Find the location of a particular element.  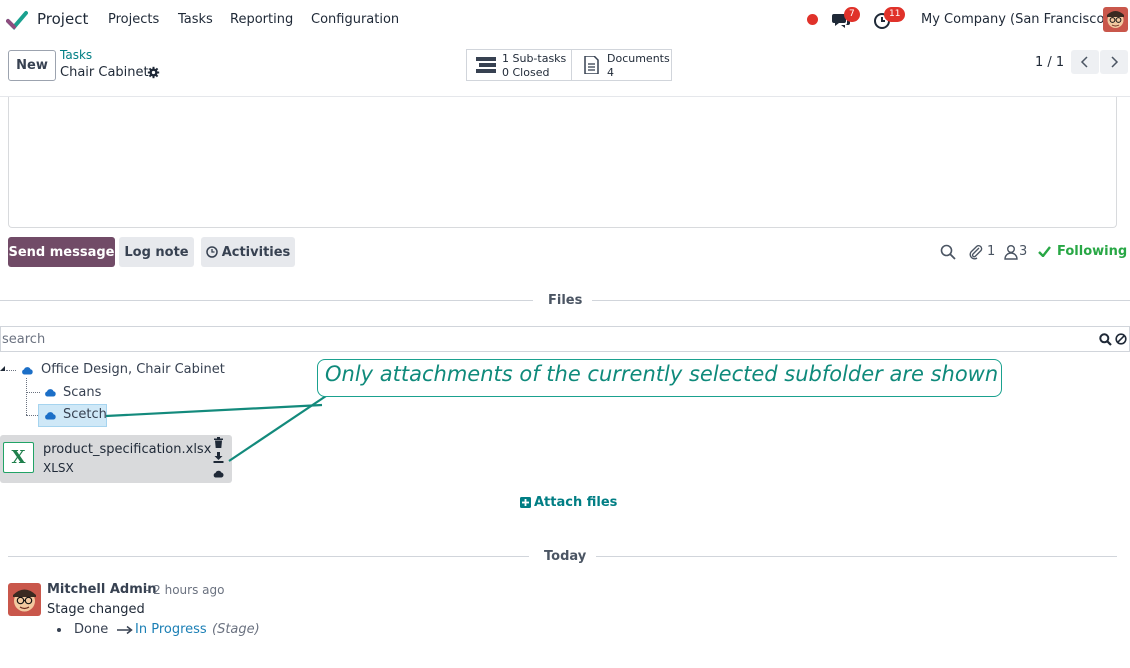

today-separator-left is located at coordinates (268, 556).